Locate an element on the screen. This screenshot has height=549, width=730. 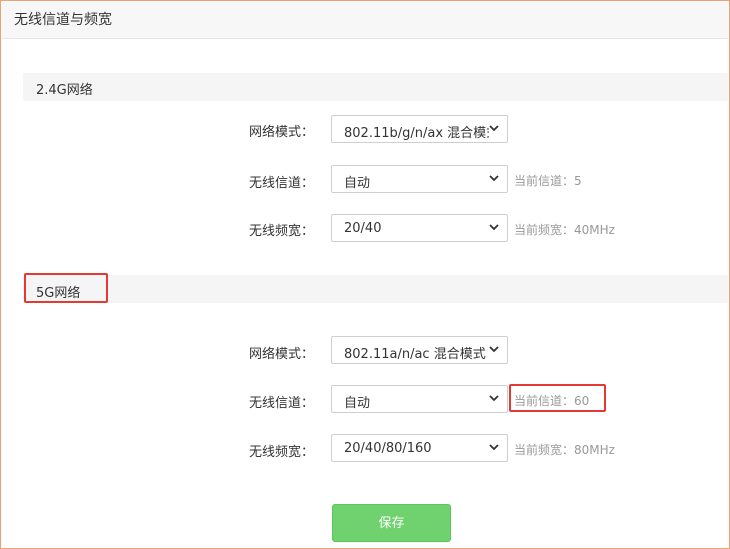
bandwidth-select-2g: 20/40 is located at coordinates (419, 228).